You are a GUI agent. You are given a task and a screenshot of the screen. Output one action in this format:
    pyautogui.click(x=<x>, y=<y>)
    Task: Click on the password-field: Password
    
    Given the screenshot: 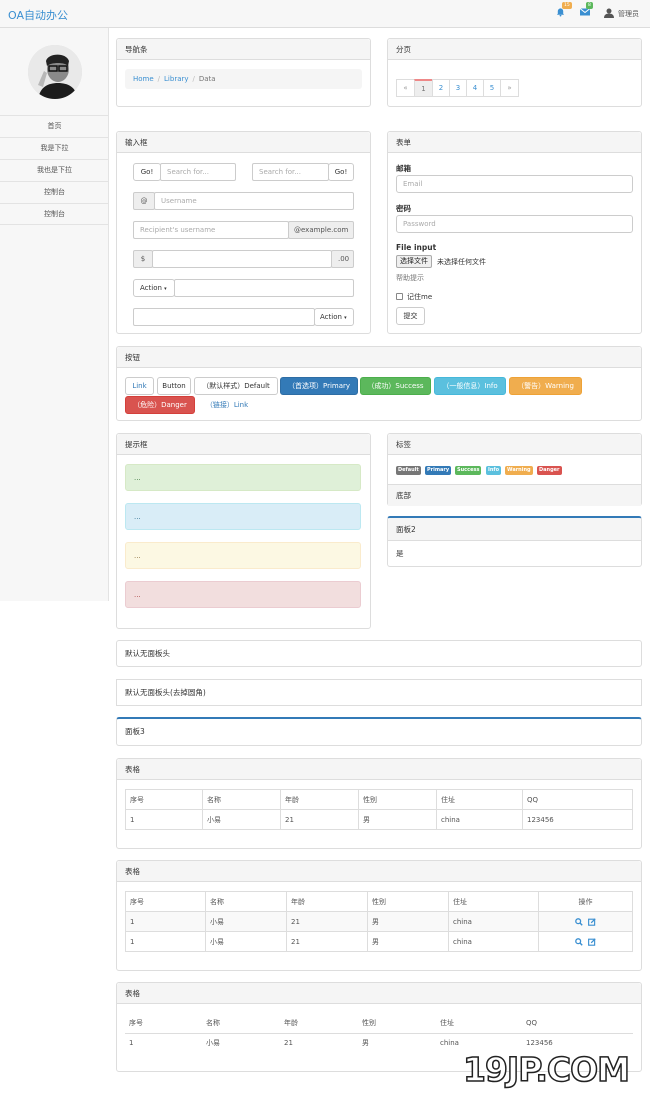 What is the action you would take?
    pyautogui.click(x=514, y=224)
    